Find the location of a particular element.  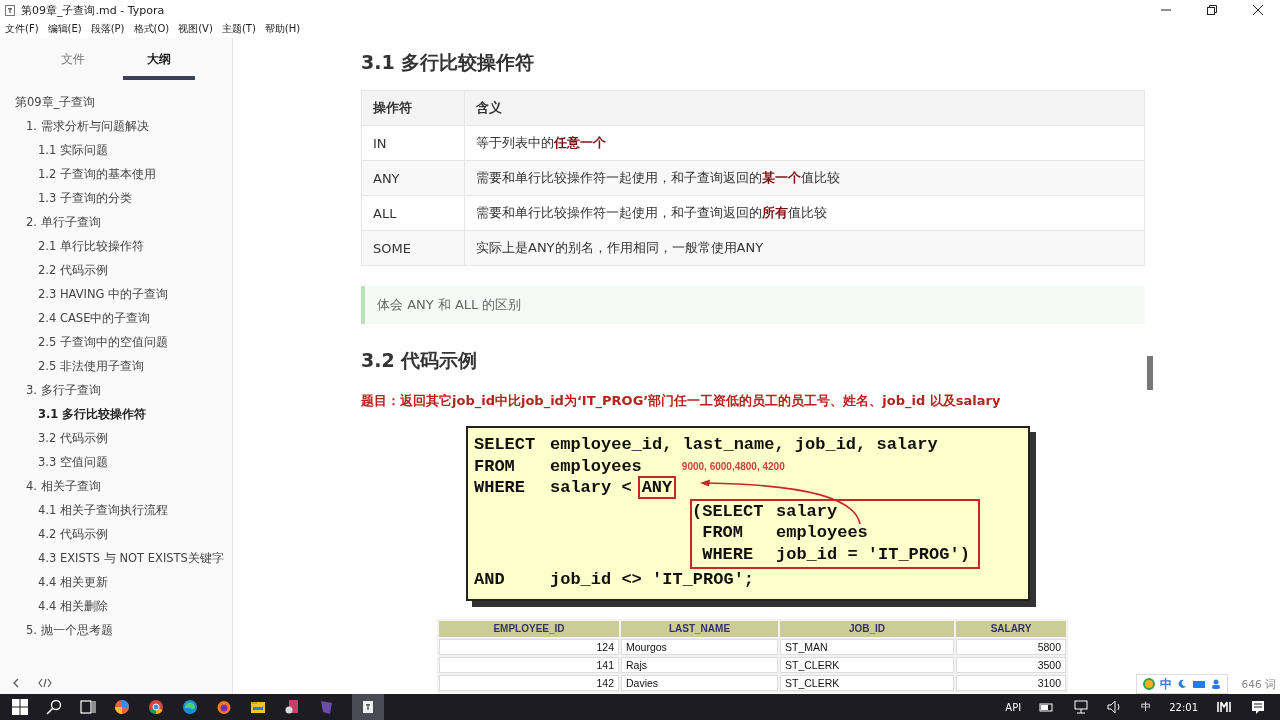

table-cell: 141 is located at coordinates (529, 664).